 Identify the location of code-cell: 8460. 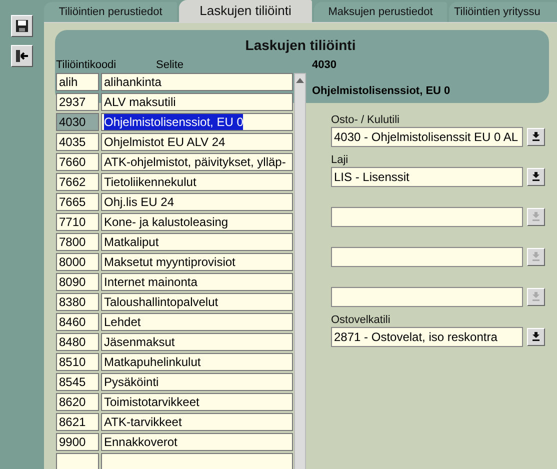
(77, 322).